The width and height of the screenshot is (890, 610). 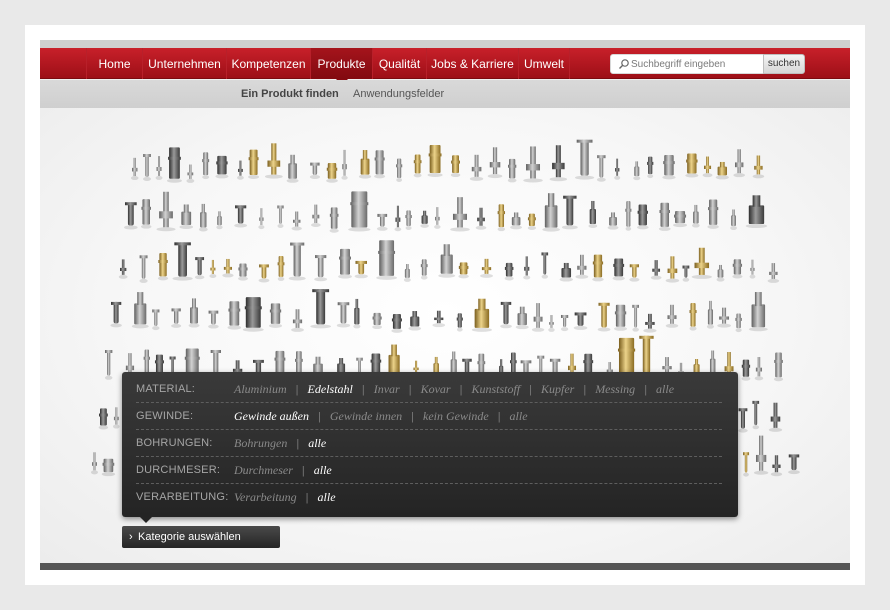 What do you see at coordinates (260, 389) in the screenshot?
I see `filter-option-aluminium: Aluminium` at bounding box center [260, 389].